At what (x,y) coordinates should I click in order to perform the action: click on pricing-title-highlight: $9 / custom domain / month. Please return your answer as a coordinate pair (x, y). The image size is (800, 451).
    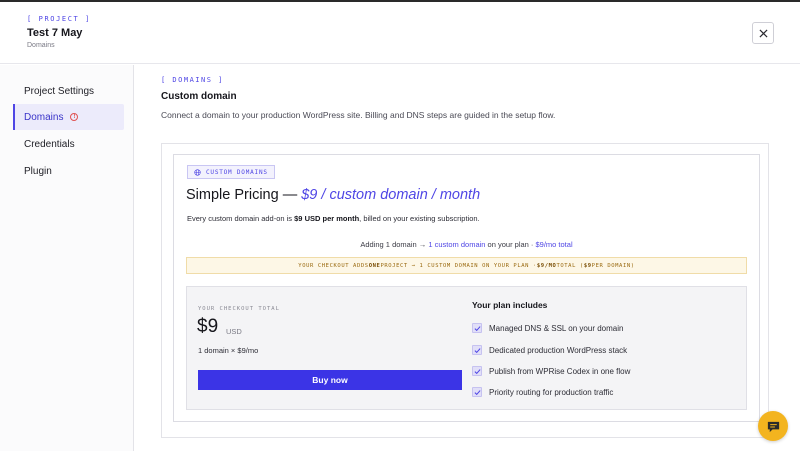
    Looking at the image, I should click on (391, 195).